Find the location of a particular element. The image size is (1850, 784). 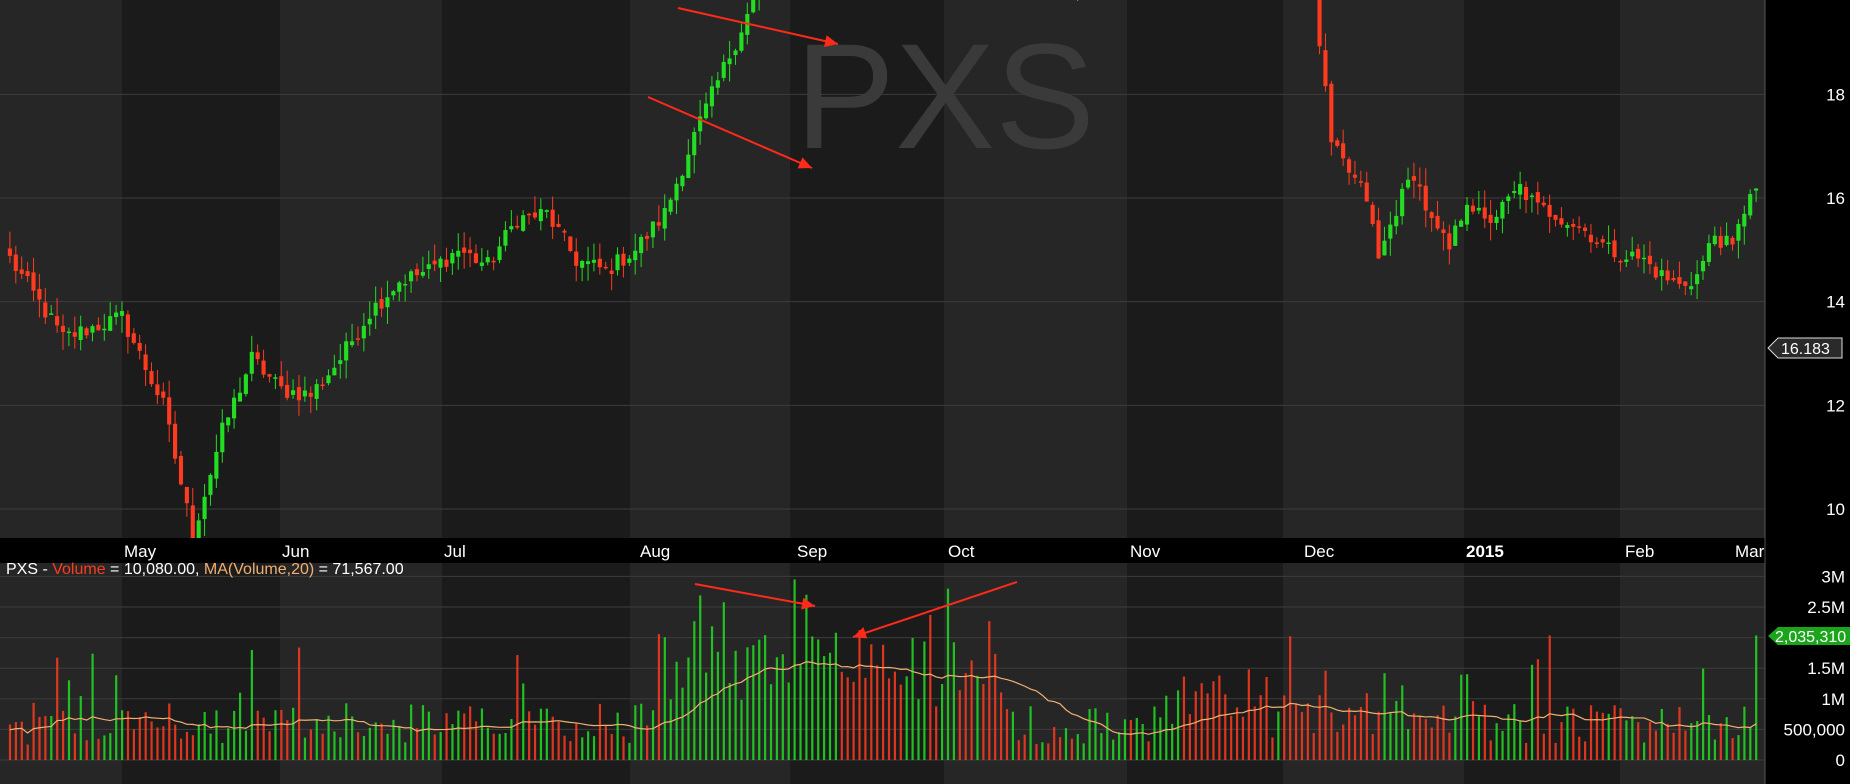

price-tick-label: 12 is located at coordinates (1835, 405).